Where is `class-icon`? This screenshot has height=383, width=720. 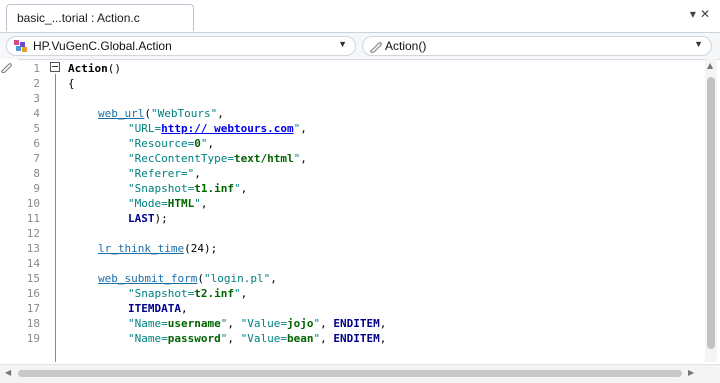
class-icon is located at coordinates (21, 47).